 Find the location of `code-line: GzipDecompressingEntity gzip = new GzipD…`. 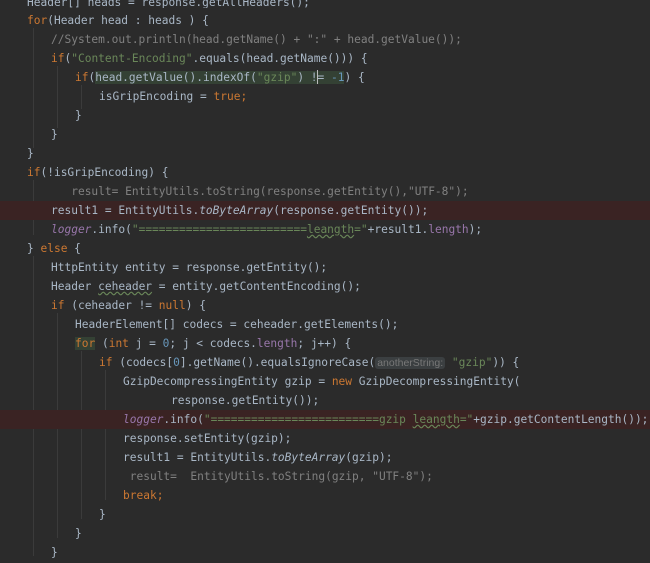

code-line: GzipDecompressingEntity gzip = new GzipD… is located at coordinates (325, 381).